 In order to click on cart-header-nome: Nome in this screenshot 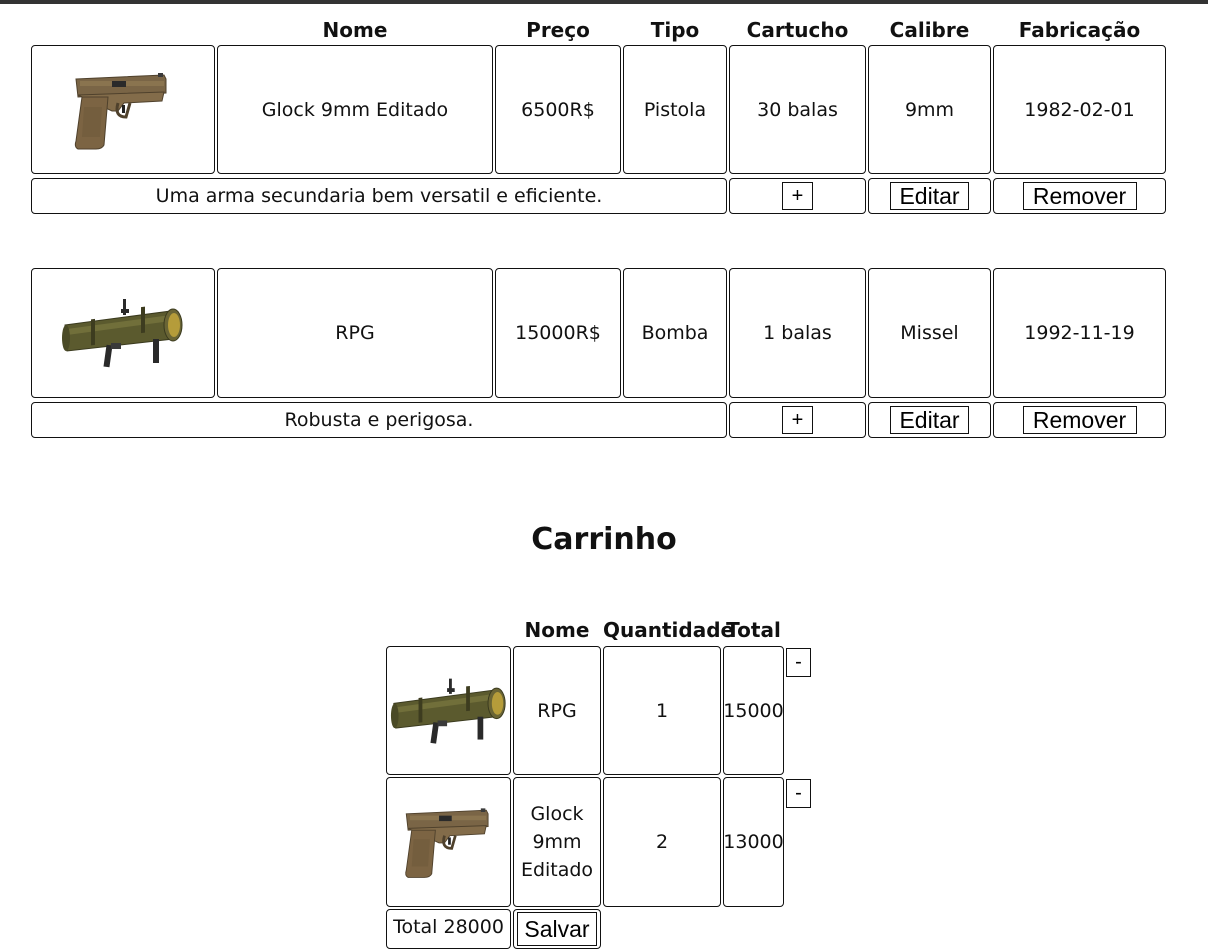, I will do `click(557, 630)`.